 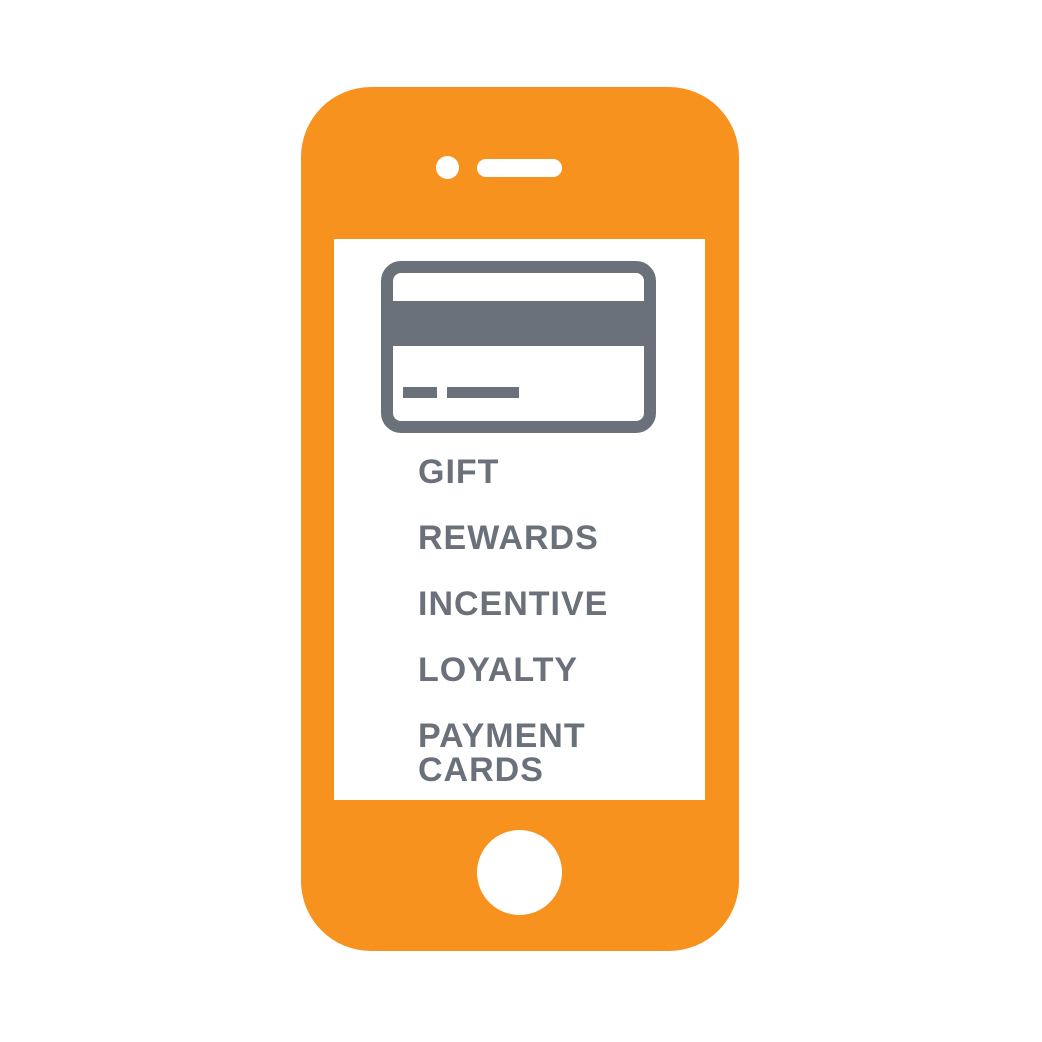 What do you see at coordinates (513, 604) in the screenshot?
I see `list-item-incentive: INCENTIVE` at bounding box center [513, 604].